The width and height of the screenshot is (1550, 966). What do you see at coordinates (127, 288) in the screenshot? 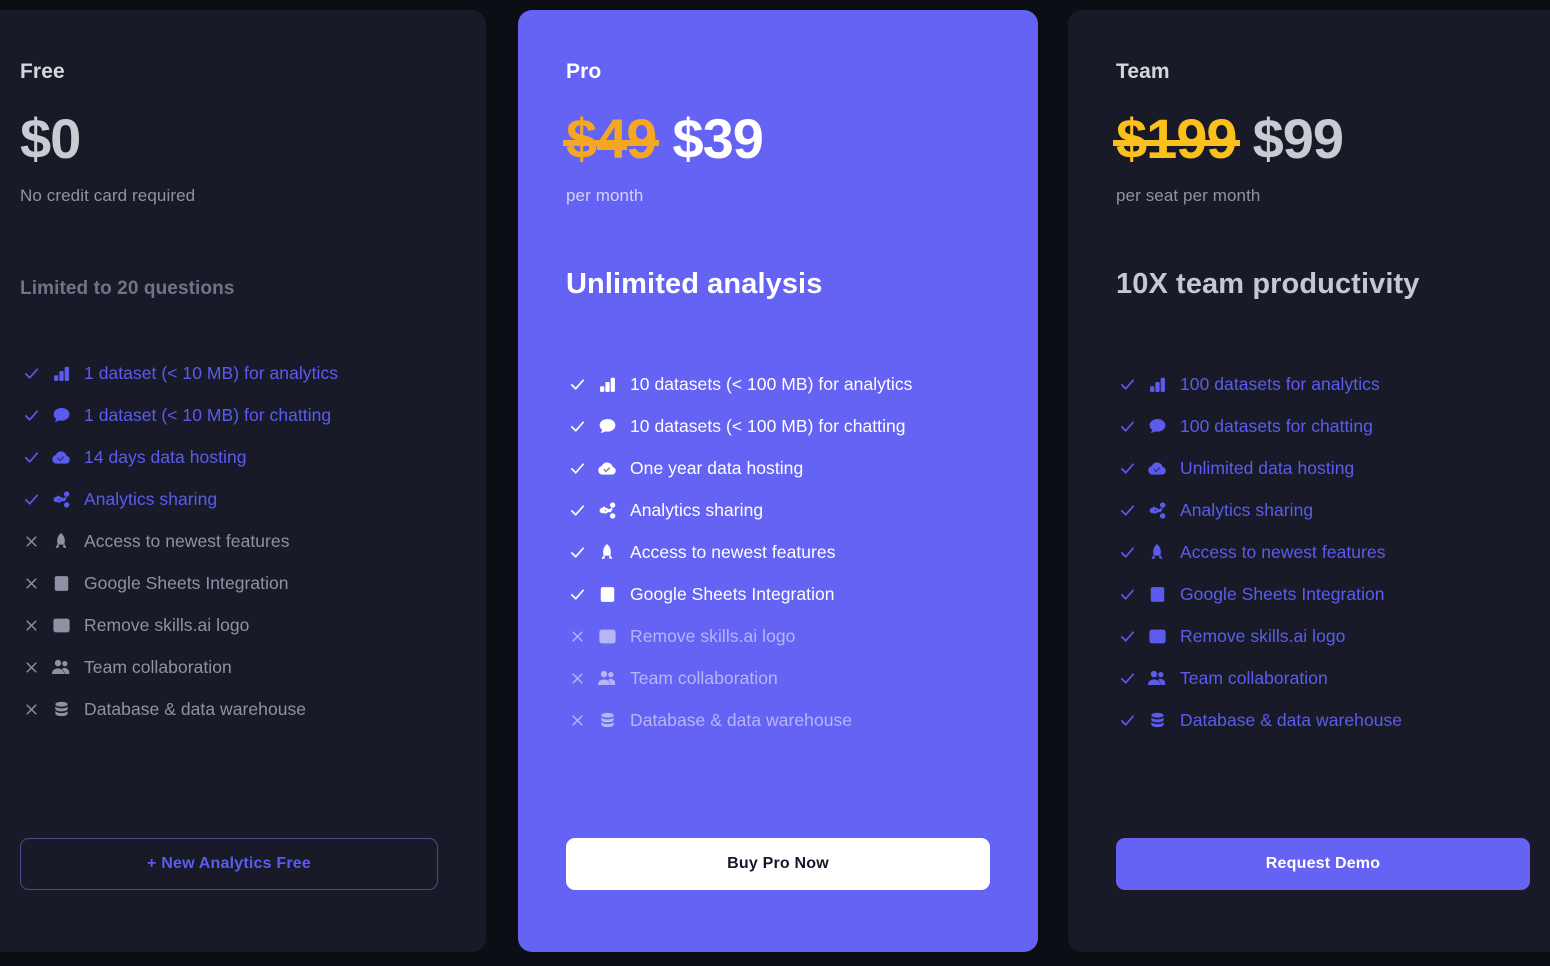
I see `tagline-free: Limited to 20 questions` at bounding box center [127, 288].